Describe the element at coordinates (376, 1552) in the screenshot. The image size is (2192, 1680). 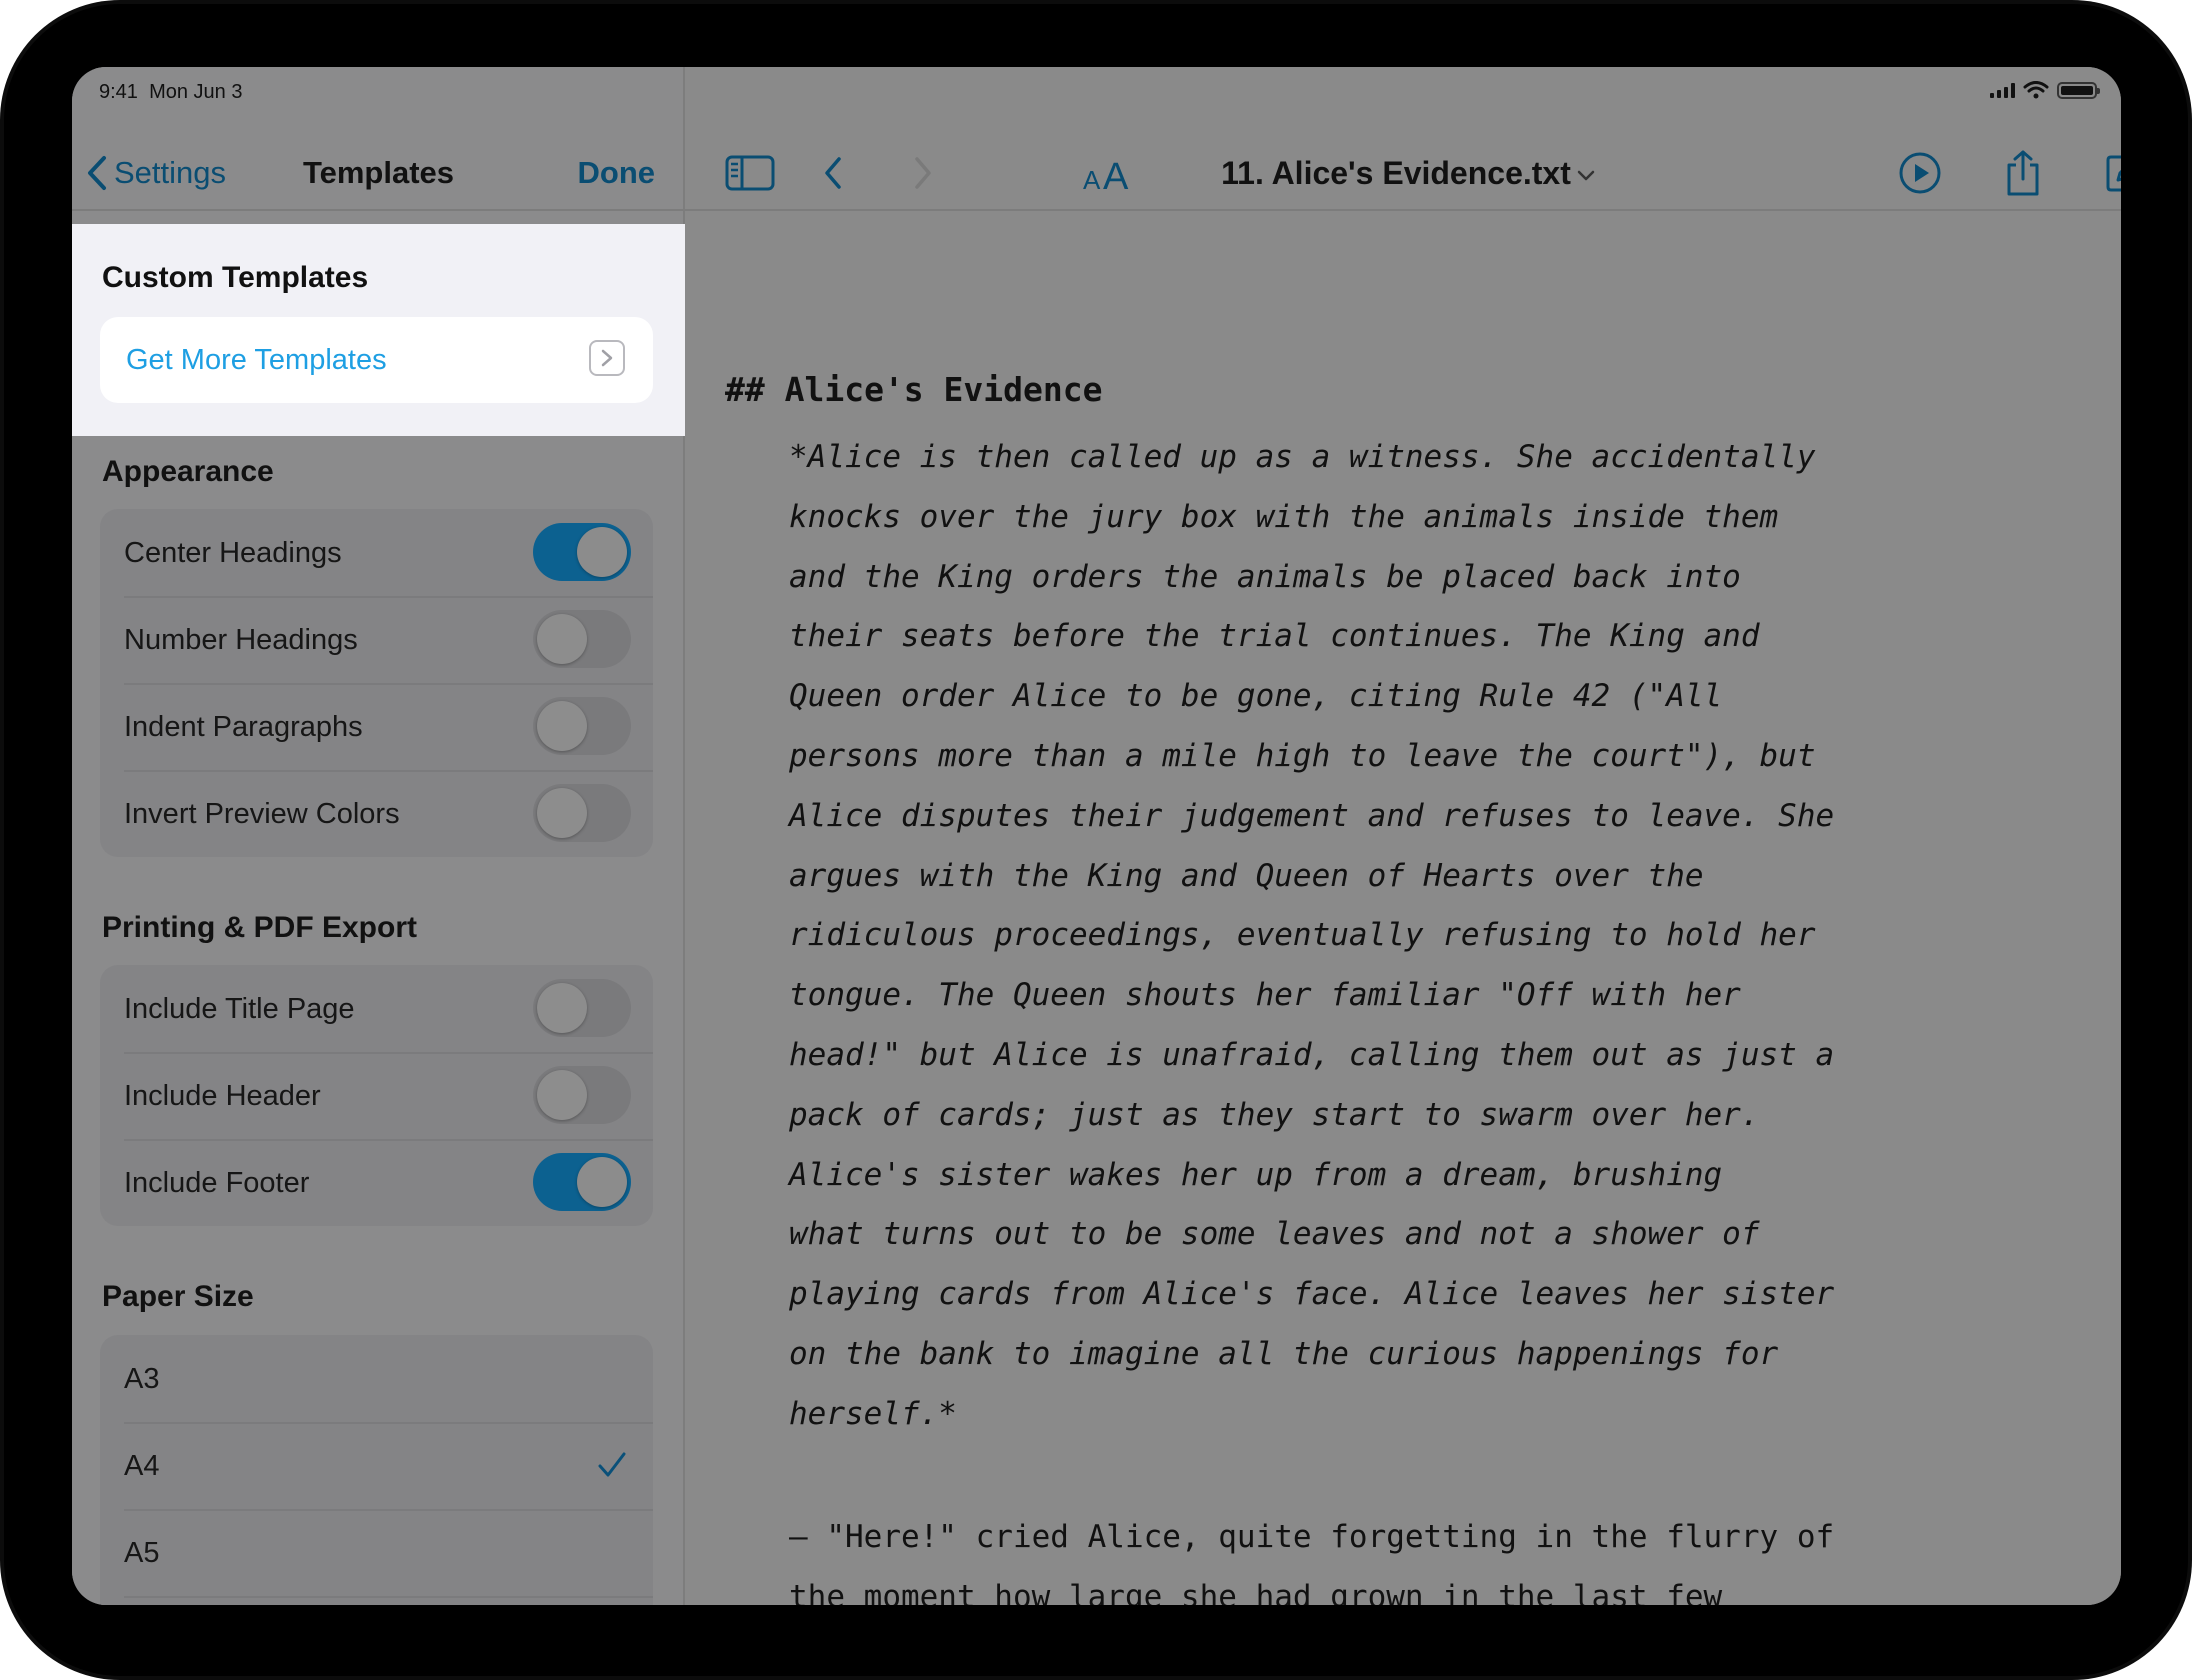
I see `paper-size-option-a5: A5` at that location.